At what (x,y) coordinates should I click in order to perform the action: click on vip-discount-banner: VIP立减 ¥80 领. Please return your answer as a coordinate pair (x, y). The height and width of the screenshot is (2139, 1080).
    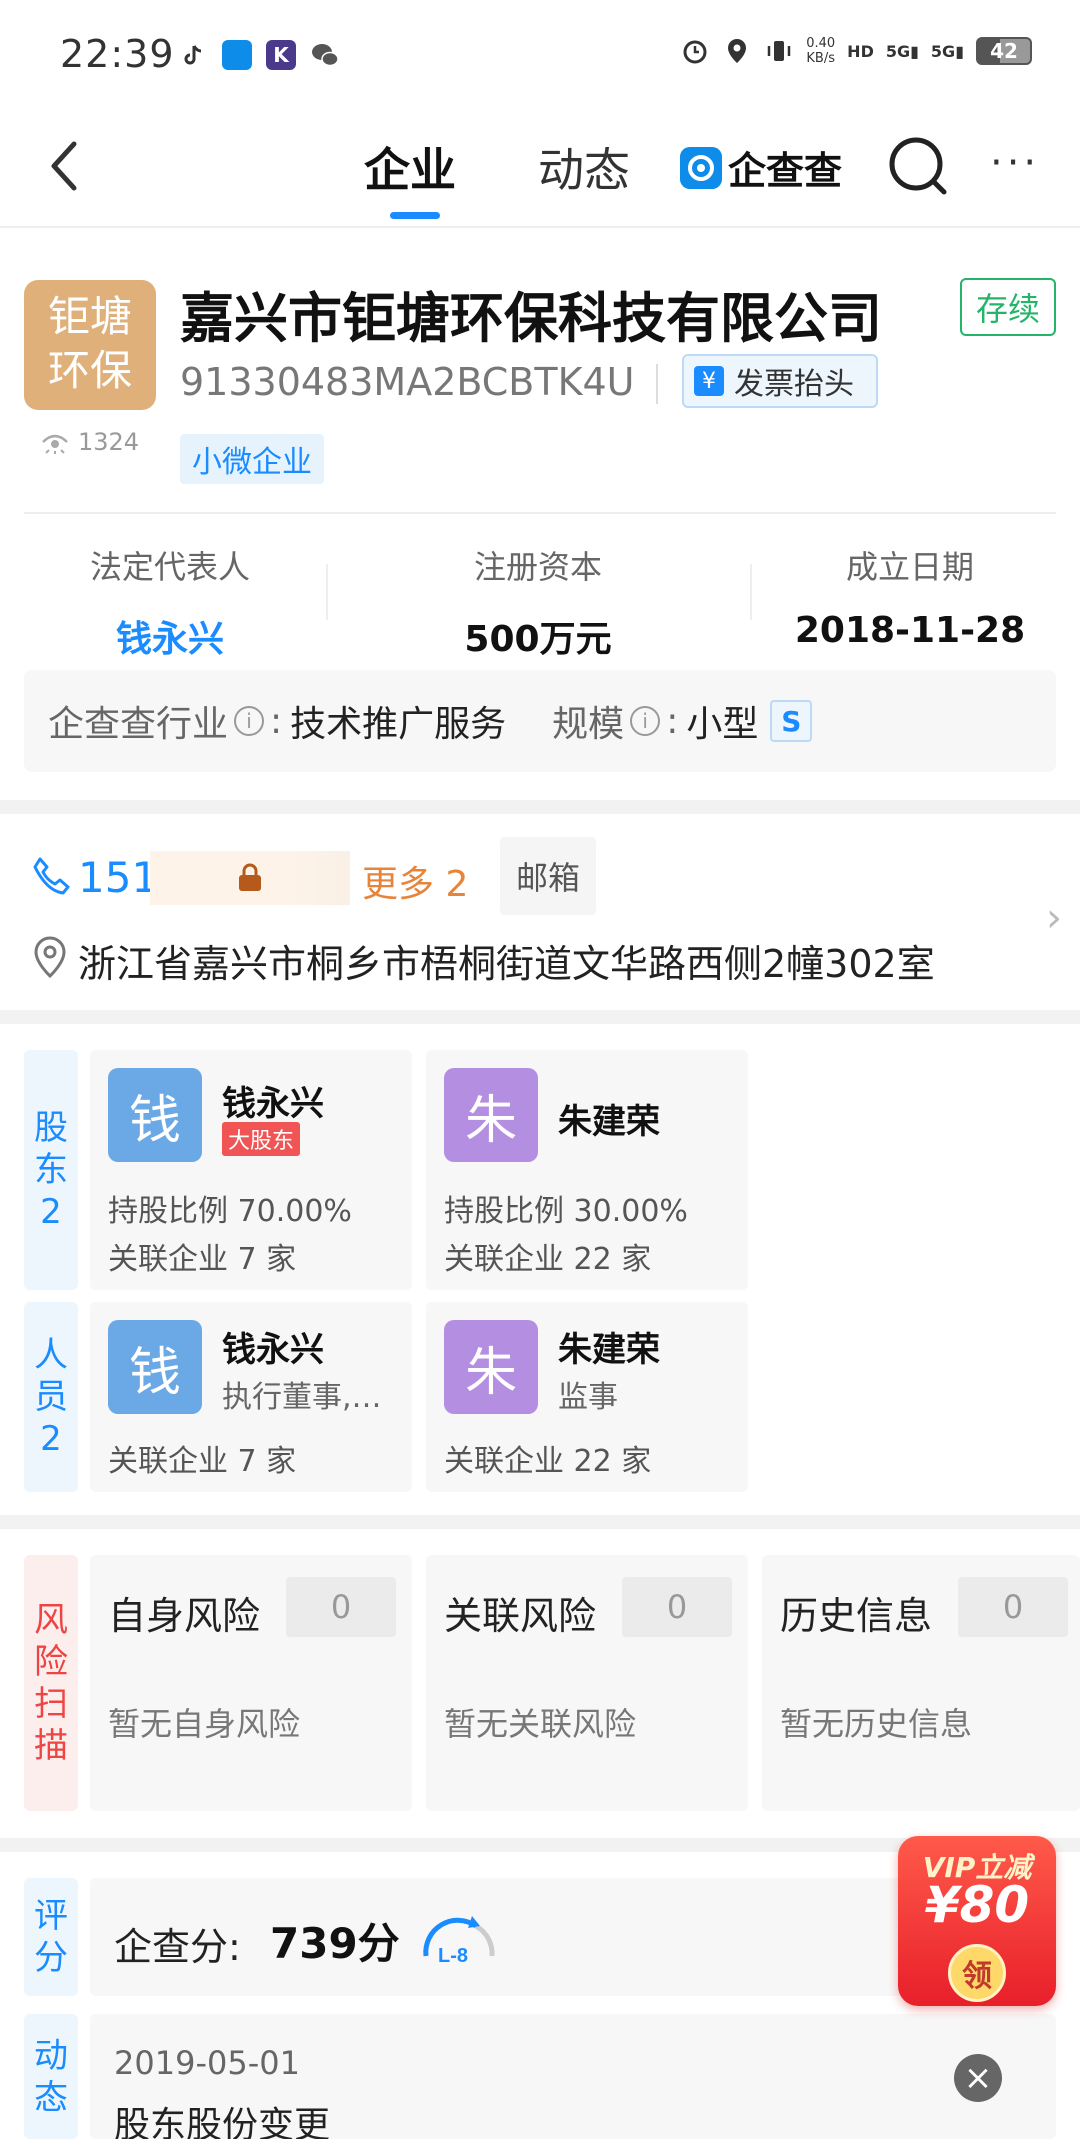
    Looking at the image, I should click on (977, 1921).